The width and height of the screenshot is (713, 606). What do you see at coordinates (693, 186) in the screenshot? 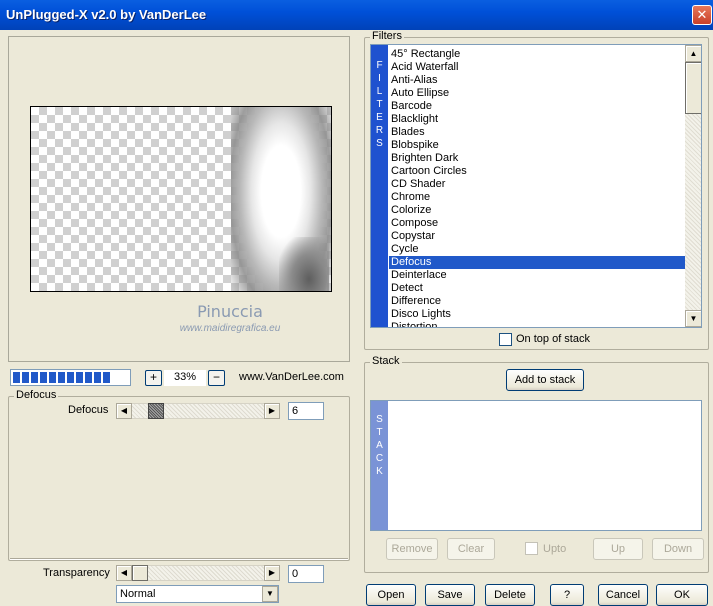
I see `filter-scrollbar: ▲ ▼` at bounding box center [693, 186].